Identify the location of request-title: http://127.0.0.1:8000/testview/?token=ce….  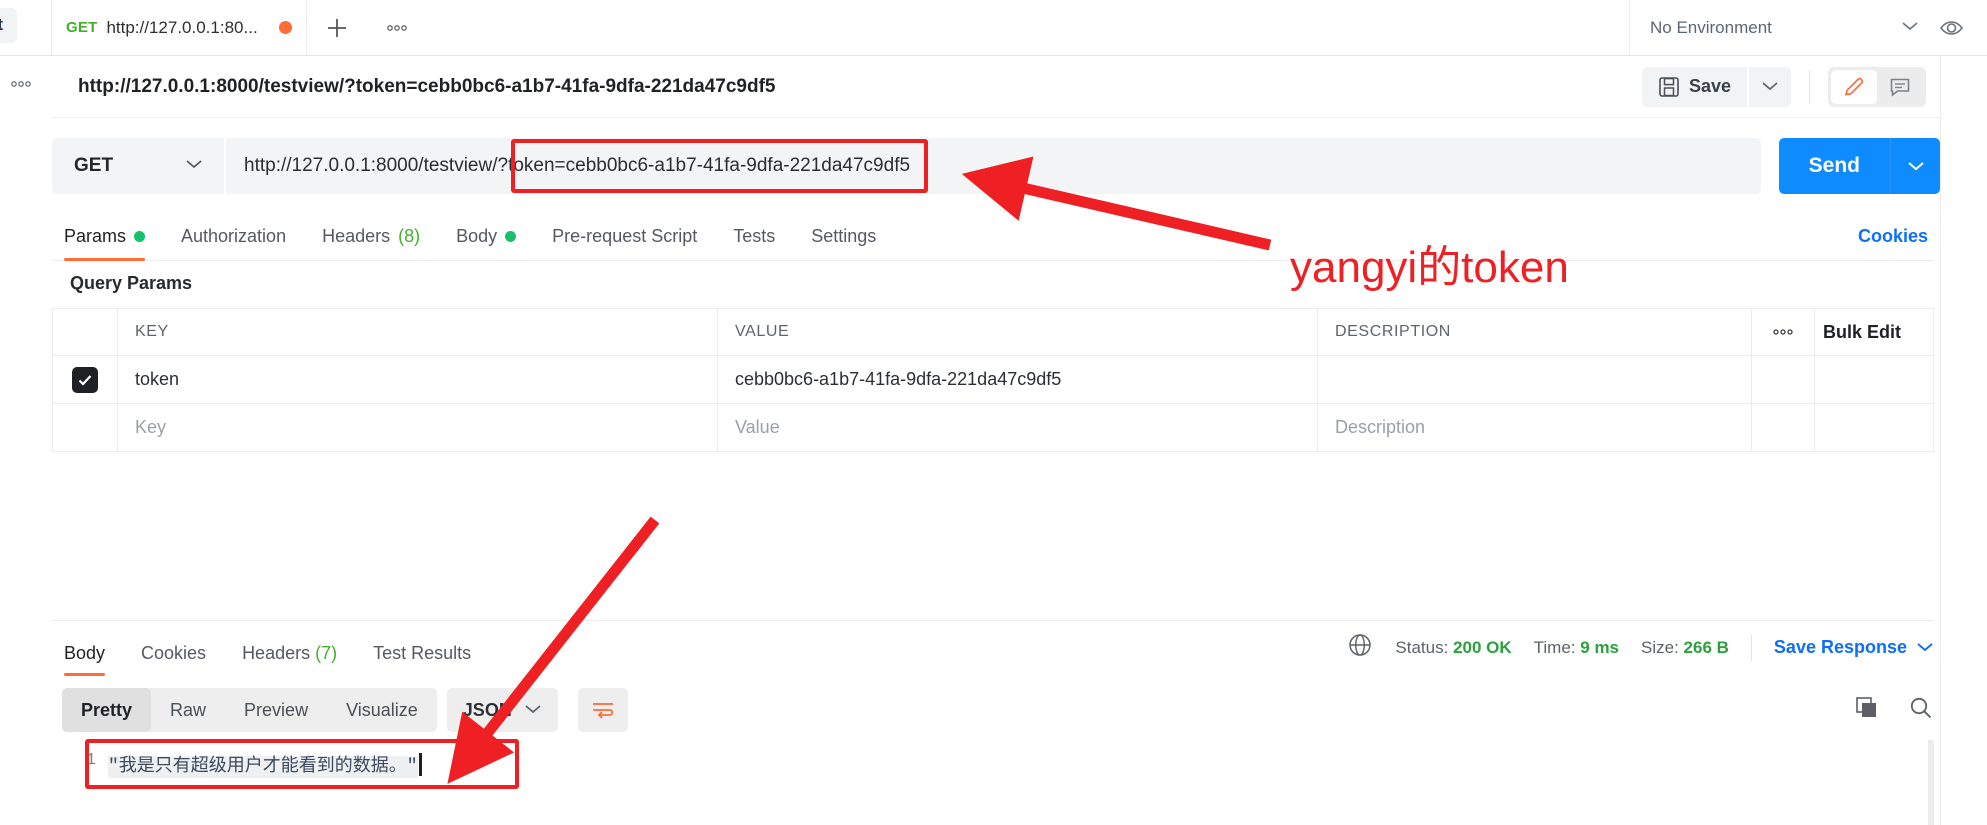
(427, 86).